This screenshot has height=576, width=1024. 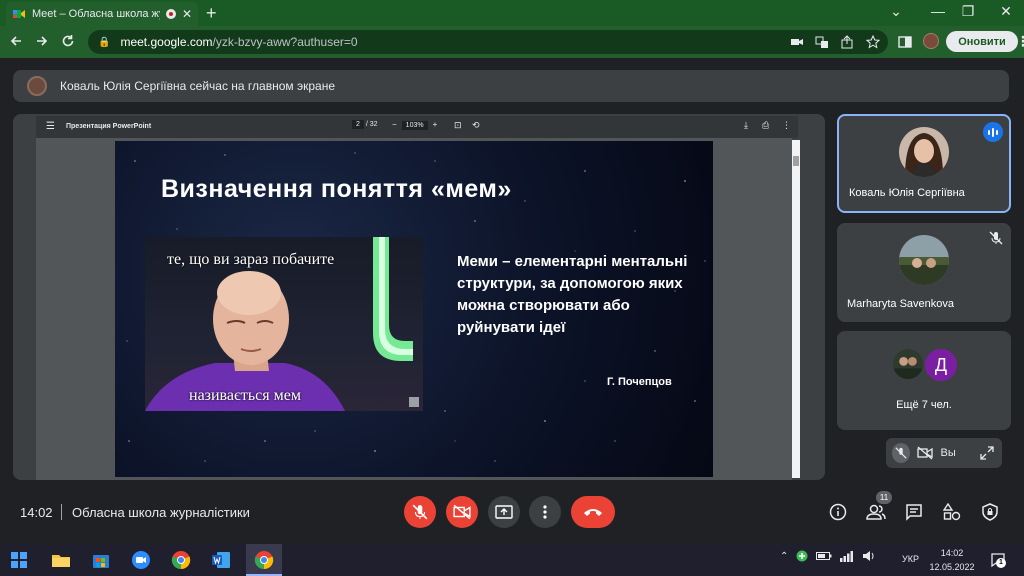 I want to click on pdf-scrollbar-thumb, so click(x=796, y=161).